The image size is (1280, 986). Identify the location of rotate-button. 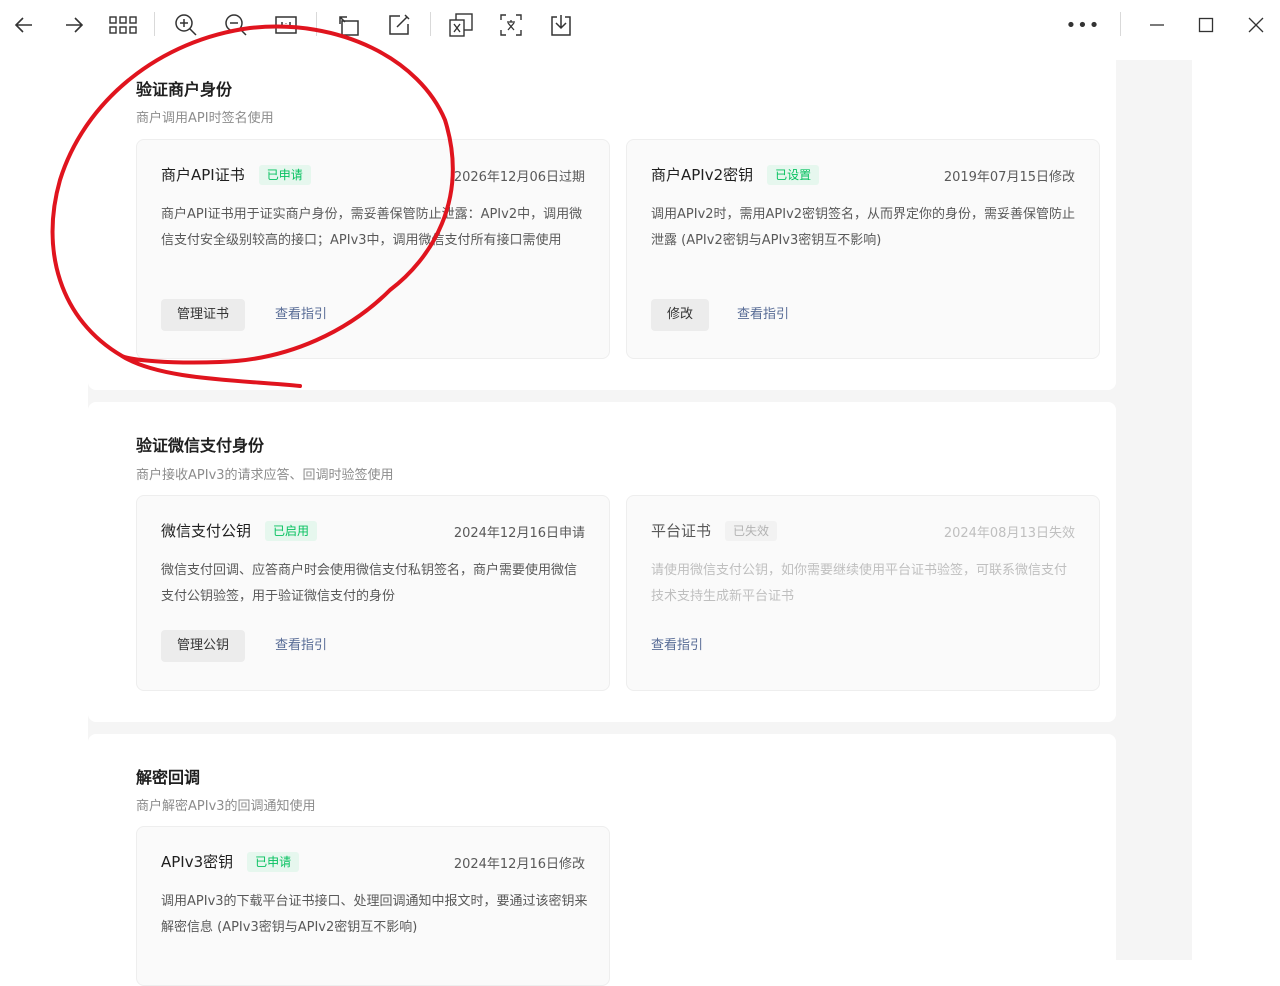
(349, 25).